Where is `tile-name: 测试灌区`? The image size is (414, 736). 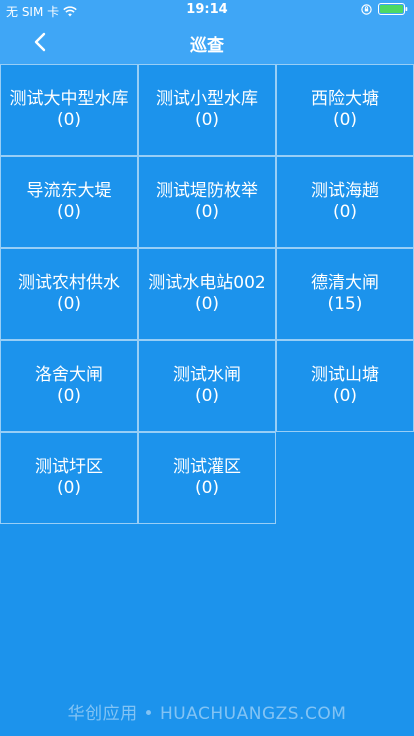
tile-name: 测试灌区 is located at coordinates (207, 467).